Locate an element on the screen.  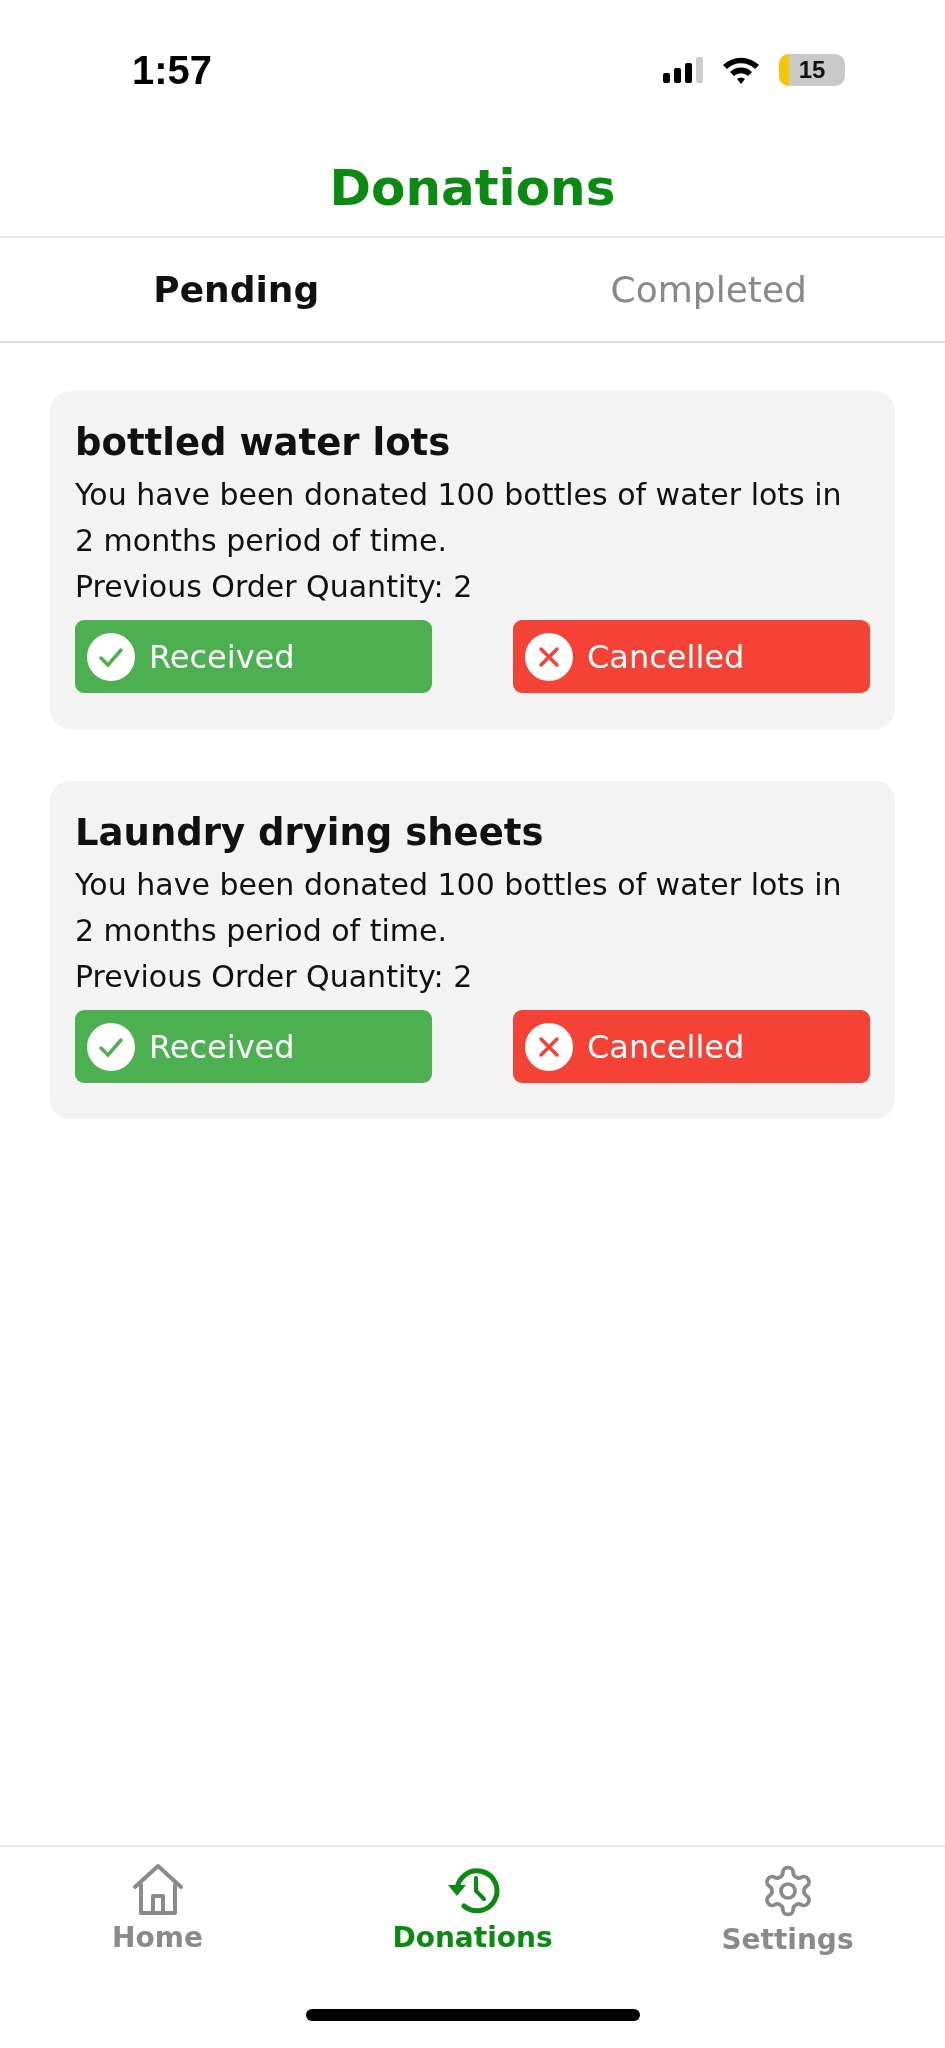
home-icon is located at coordinates (157, 1890).